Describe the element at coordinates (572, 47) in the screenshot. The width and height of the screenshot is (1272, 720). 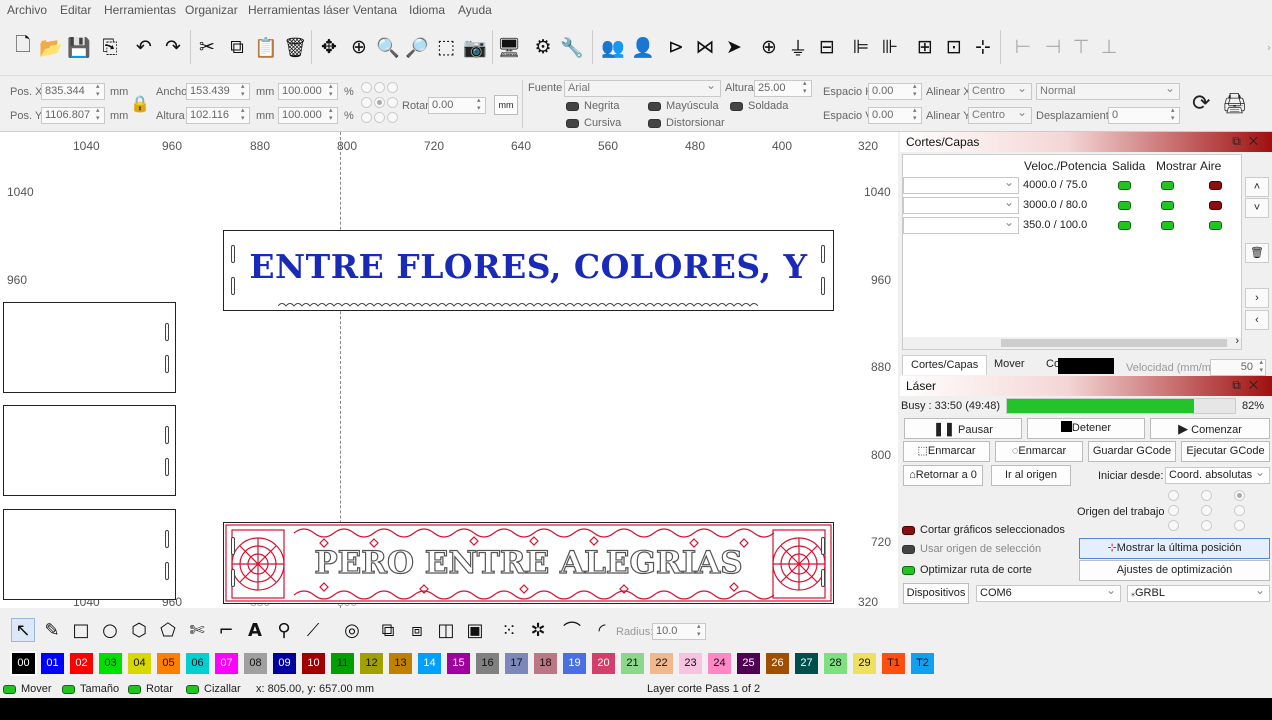
I see `tools-wrench-icon: 🔧` at that location.